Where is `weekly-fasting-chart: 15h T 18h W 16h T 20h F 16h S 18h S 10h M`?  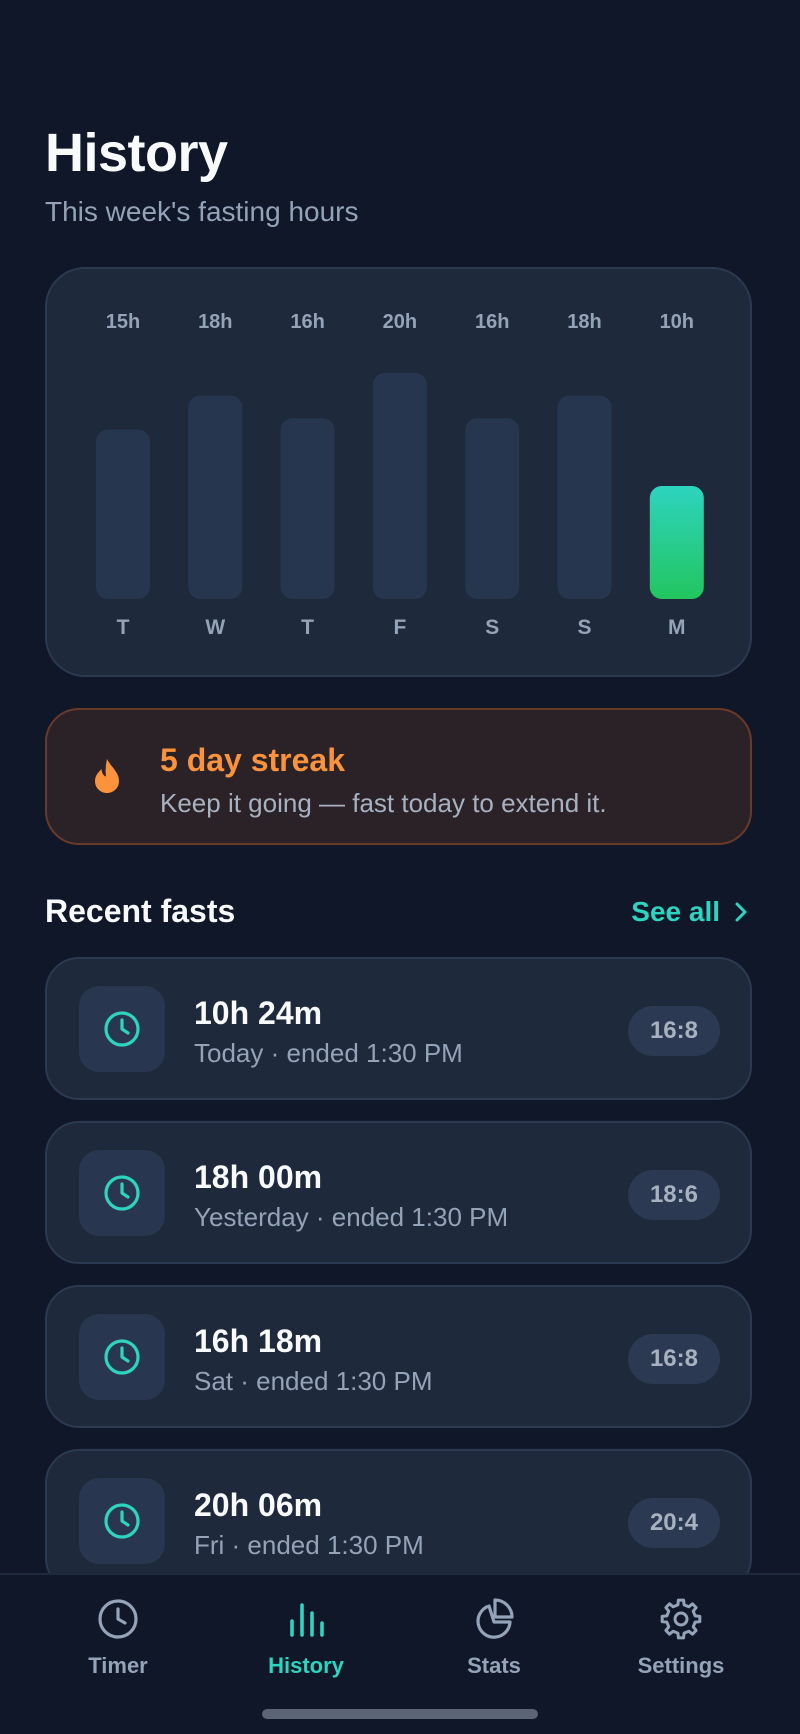
weekly-fasting-chart: 15h T 18h W 16h T 20h F 16h S 18h S 10h M is located at coordinates (400, 475).